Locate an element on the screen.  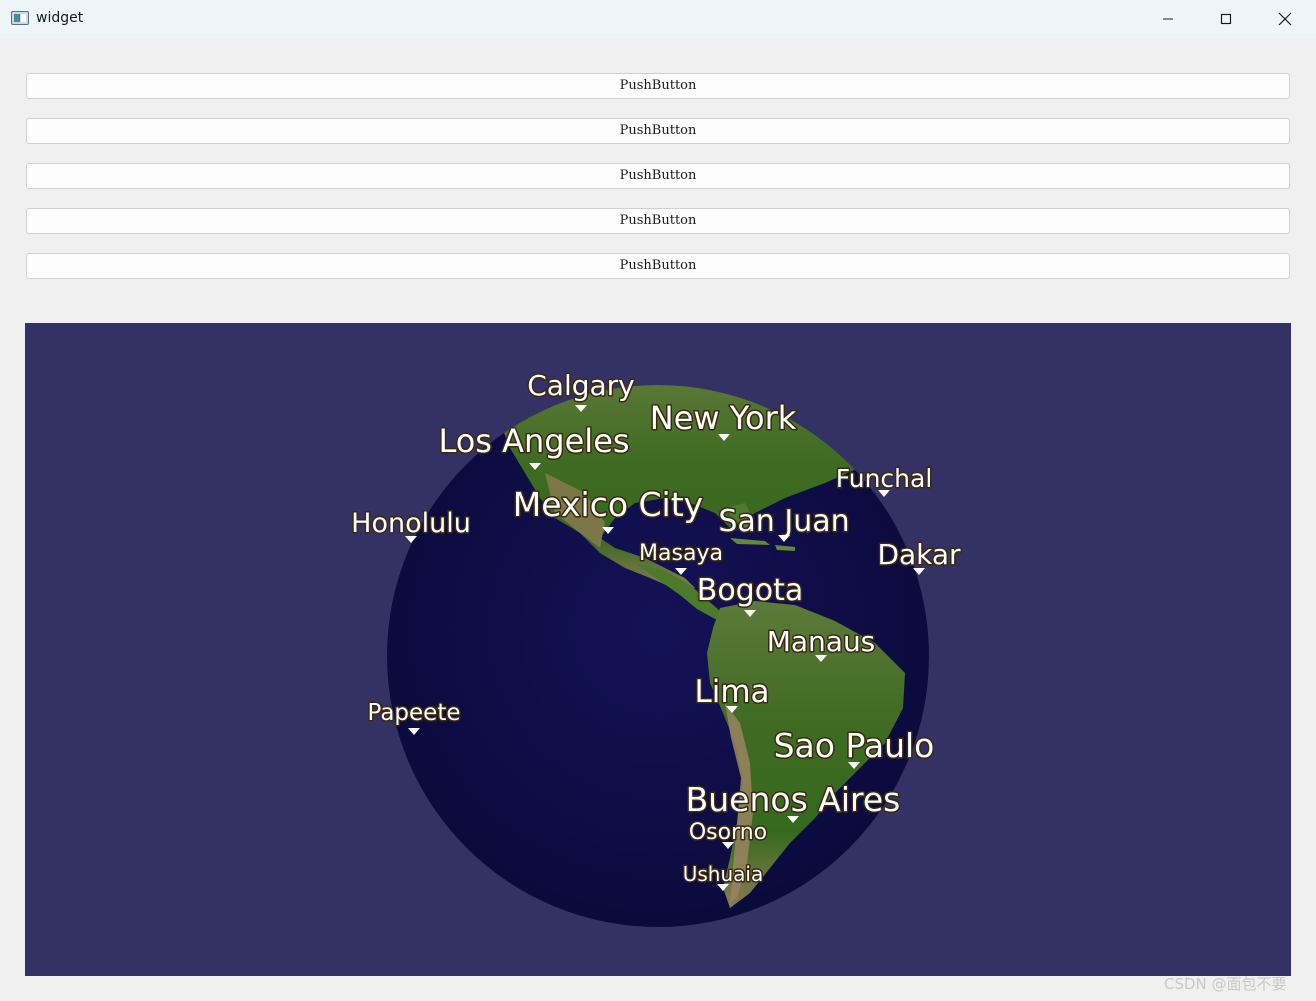
push-button-2: PushButton is located at coordinates (658, 131).